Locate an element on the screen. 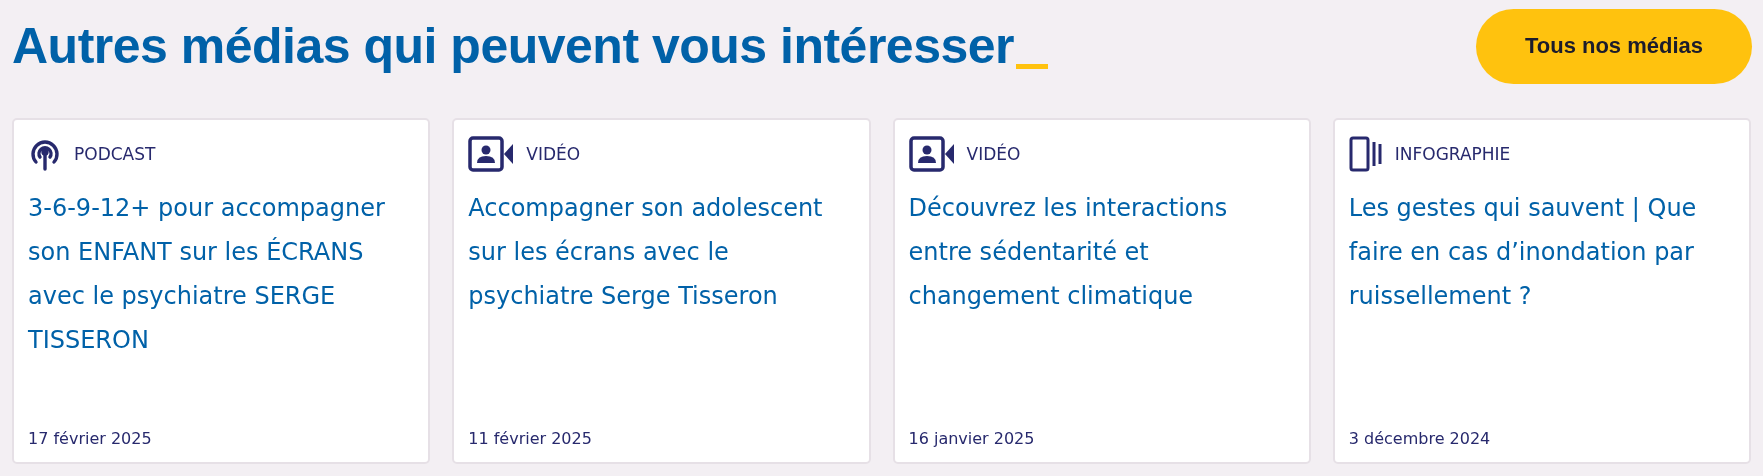 The width and height of the screenshot is (1763, 476). publish-date: 16 janvier 2025 is located at coordinates (972, 438).